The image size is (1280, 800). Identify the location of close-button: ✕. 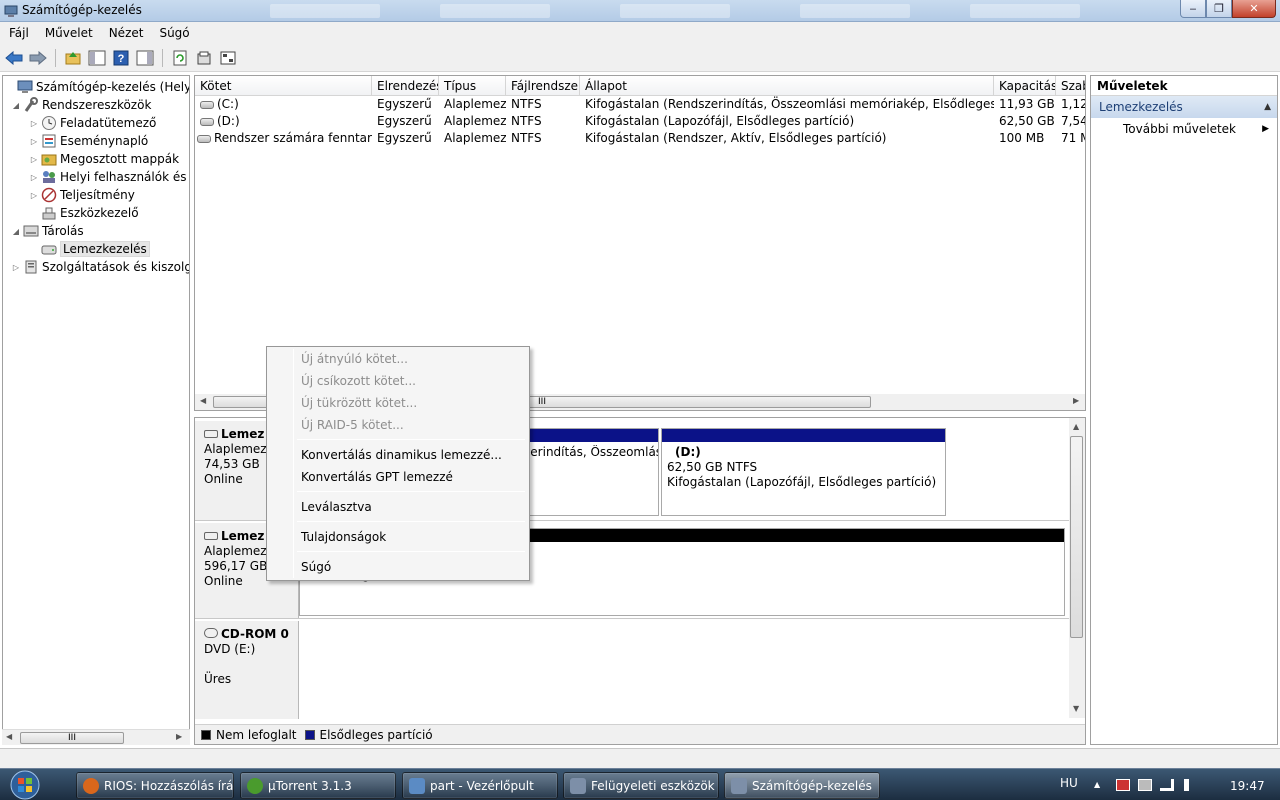
(1254, 9).